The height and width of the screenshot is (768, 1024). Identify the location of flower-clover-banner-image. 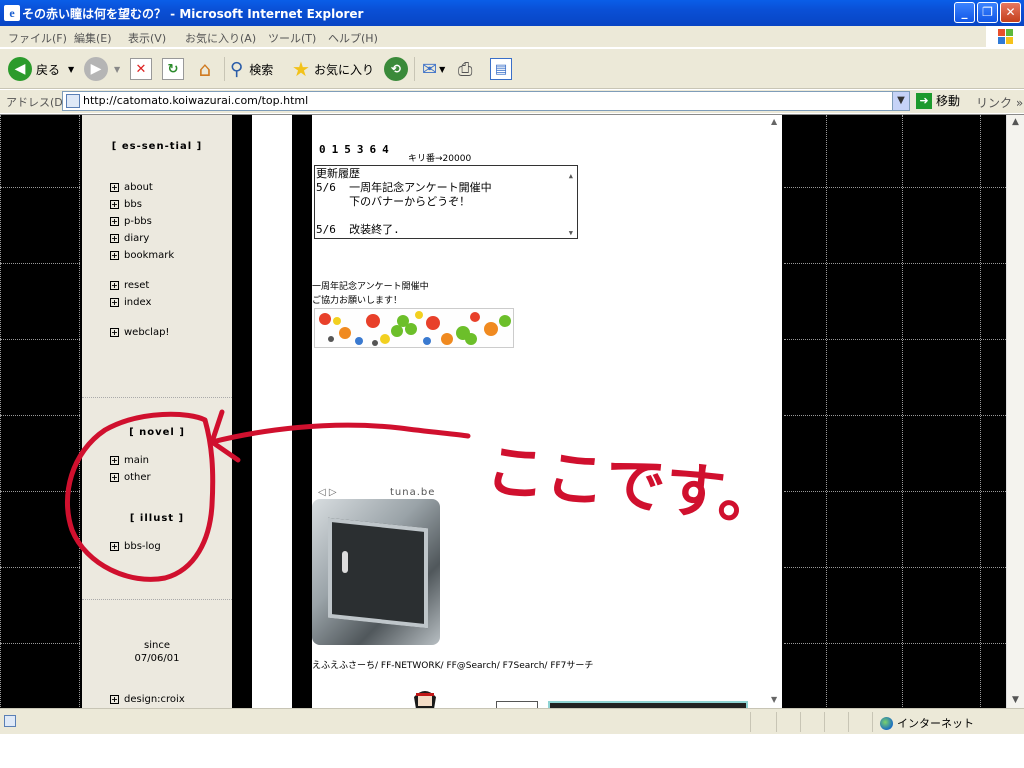
(415, 328).